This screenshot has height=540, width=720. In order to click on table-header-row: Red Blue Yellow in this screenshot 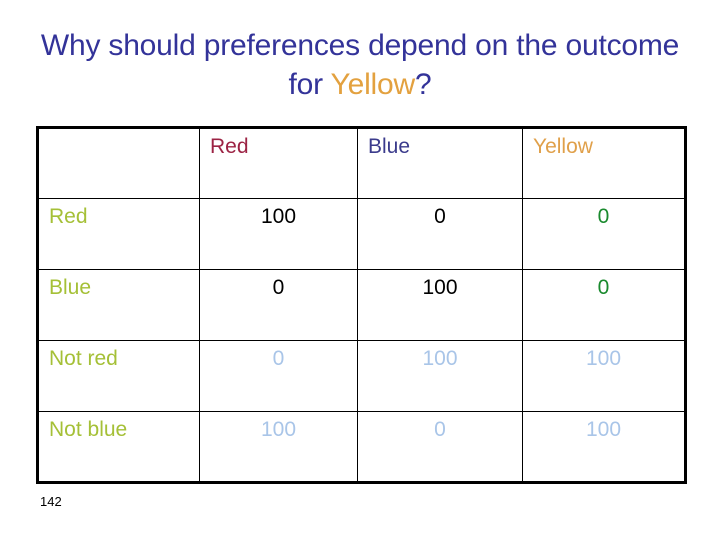, I will do `click(361, 163)`.